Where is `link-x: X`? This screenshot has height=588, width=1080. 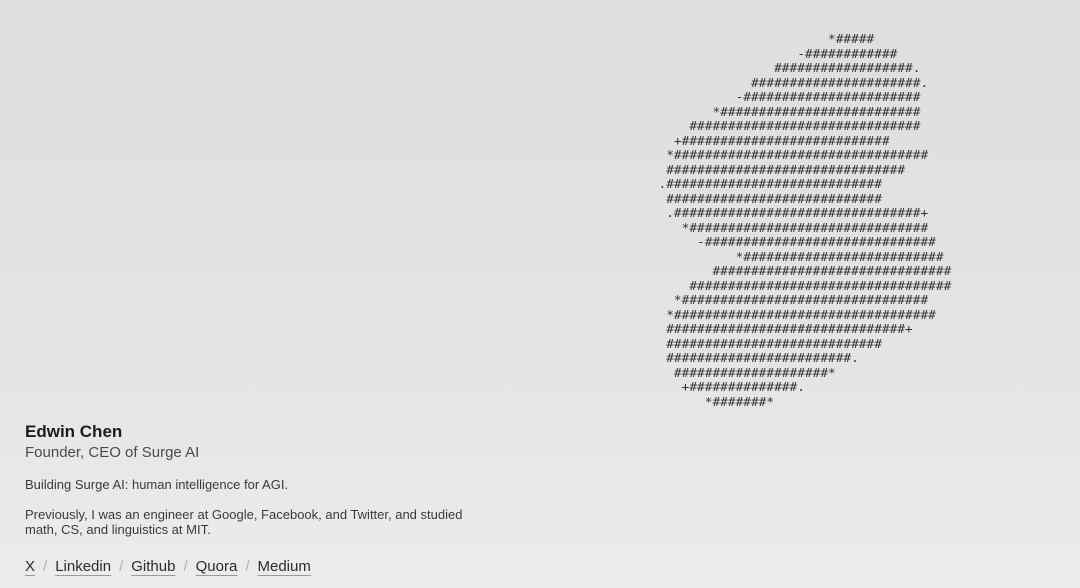 link-x: X is located at coordinates (30, 566).